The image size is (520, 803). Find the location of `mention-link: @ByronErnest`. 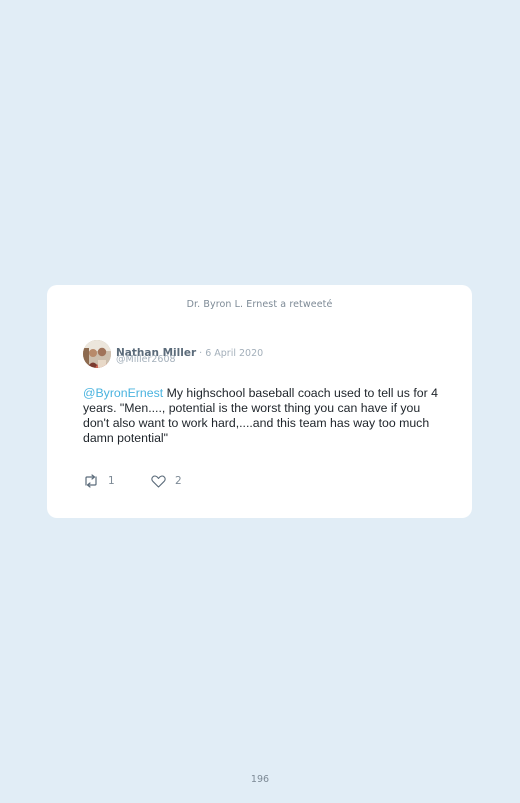

mention-link: @ByronErnest is located at coordinates (123, 393).